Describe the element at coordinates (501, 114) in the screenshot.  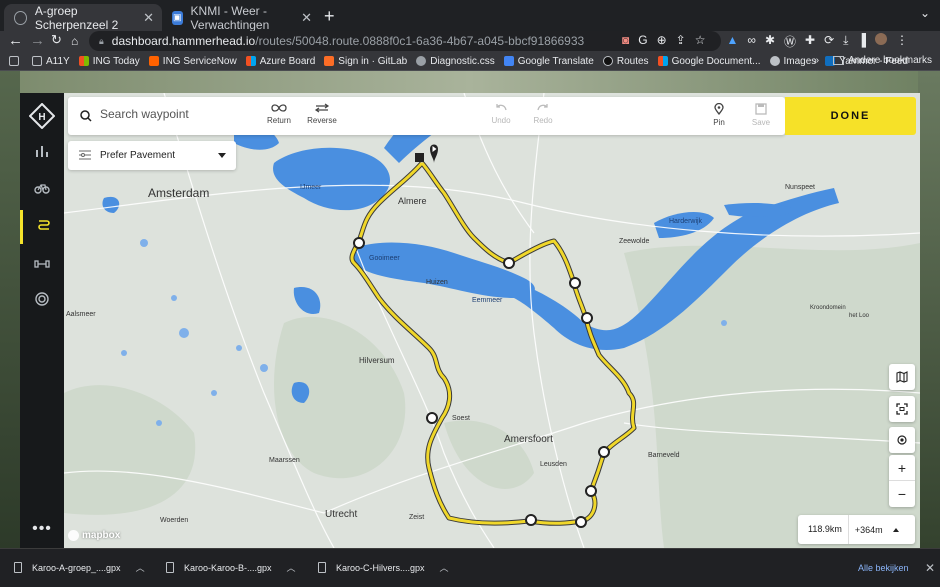
I see `undo-button: Undo` at that location.